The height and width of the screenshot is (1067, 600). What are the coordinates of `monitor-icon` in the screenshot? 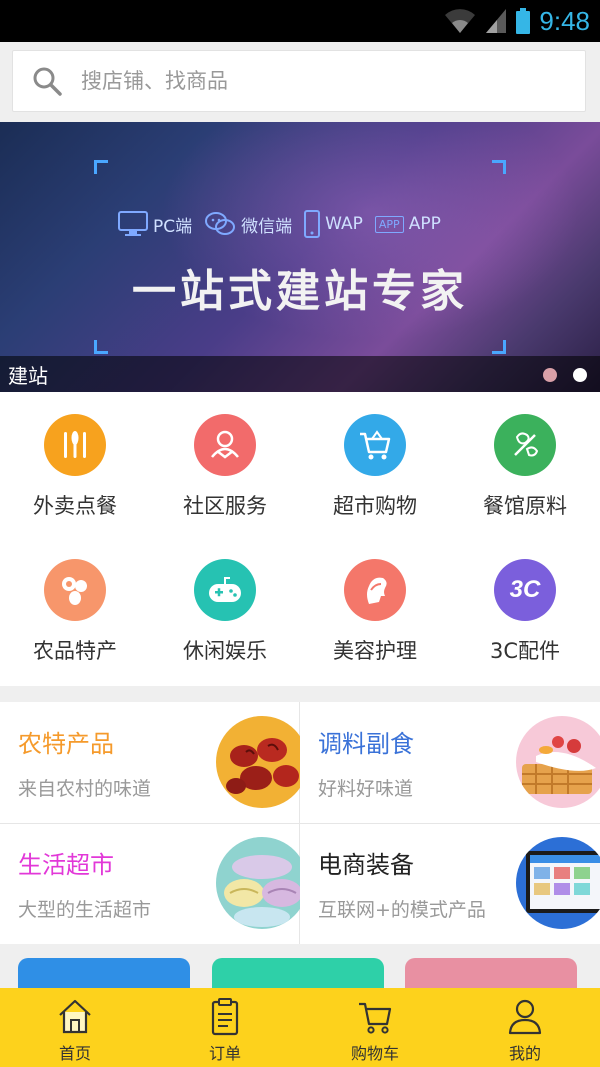 It's located at (133, 223).